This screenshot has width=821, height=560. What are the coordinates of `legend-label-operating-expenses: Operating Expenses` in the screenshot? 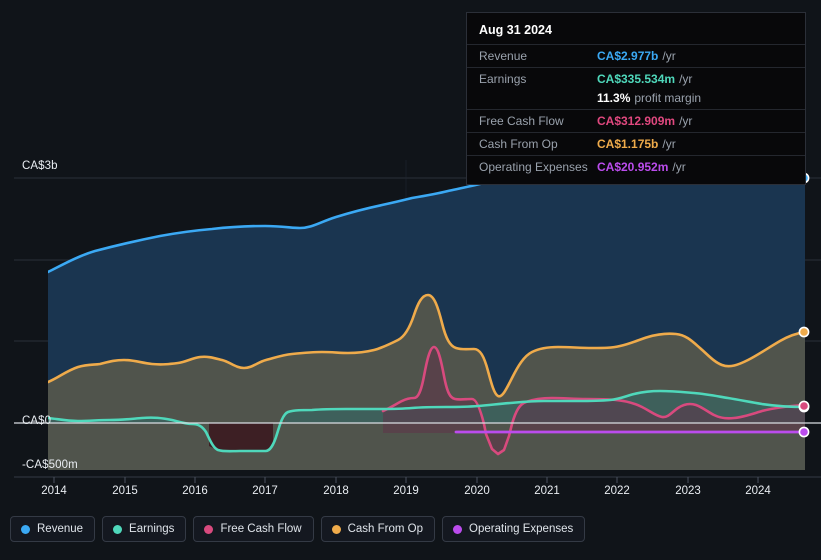 It's located at (521, 529).